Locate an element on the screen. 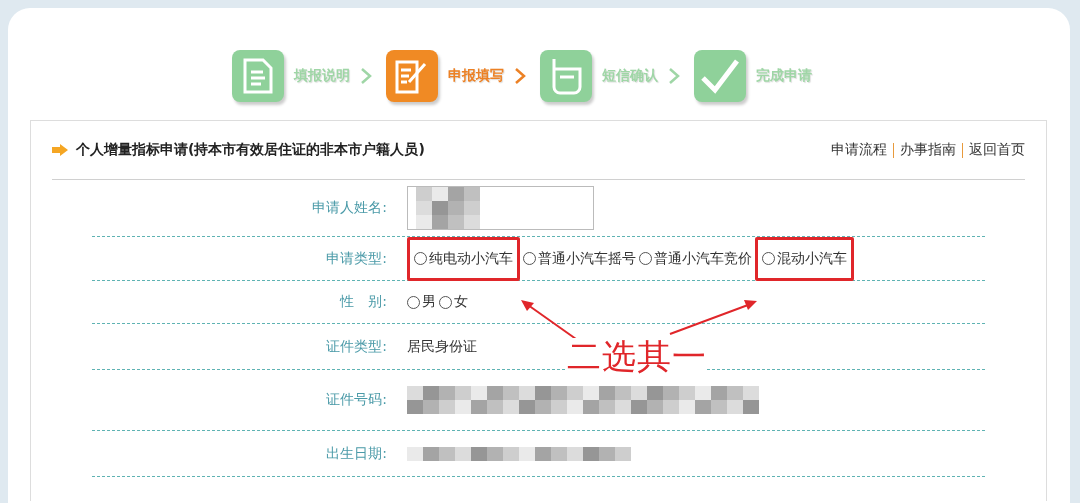 The height and width of the screenshot is (503, 1080). field-label: 证件号码: is located at coordinates (356, 400).